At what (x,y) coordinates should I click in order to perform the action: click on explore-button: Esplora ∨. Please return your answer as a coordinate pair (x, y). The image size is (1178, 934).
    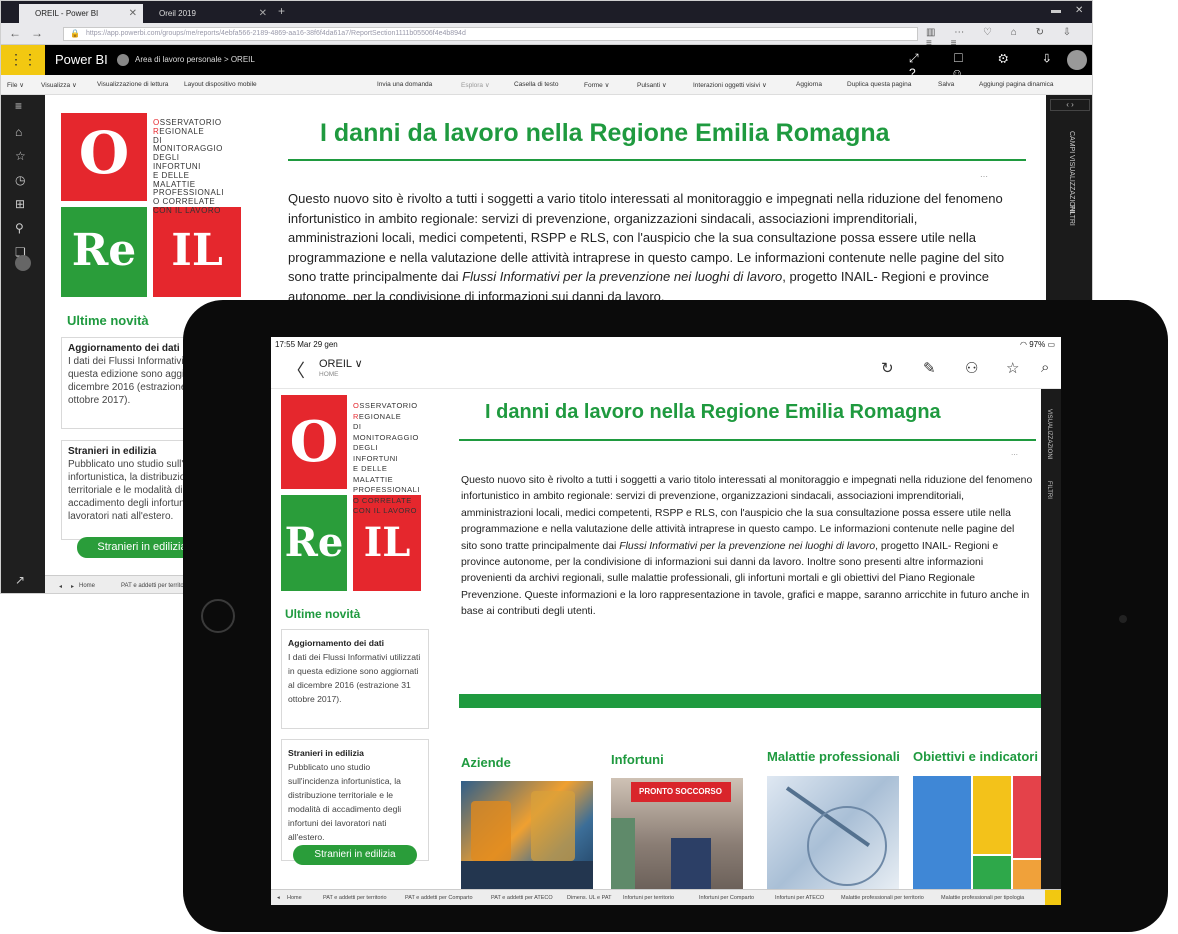
    Looking at the image, I should click on (475, 85).